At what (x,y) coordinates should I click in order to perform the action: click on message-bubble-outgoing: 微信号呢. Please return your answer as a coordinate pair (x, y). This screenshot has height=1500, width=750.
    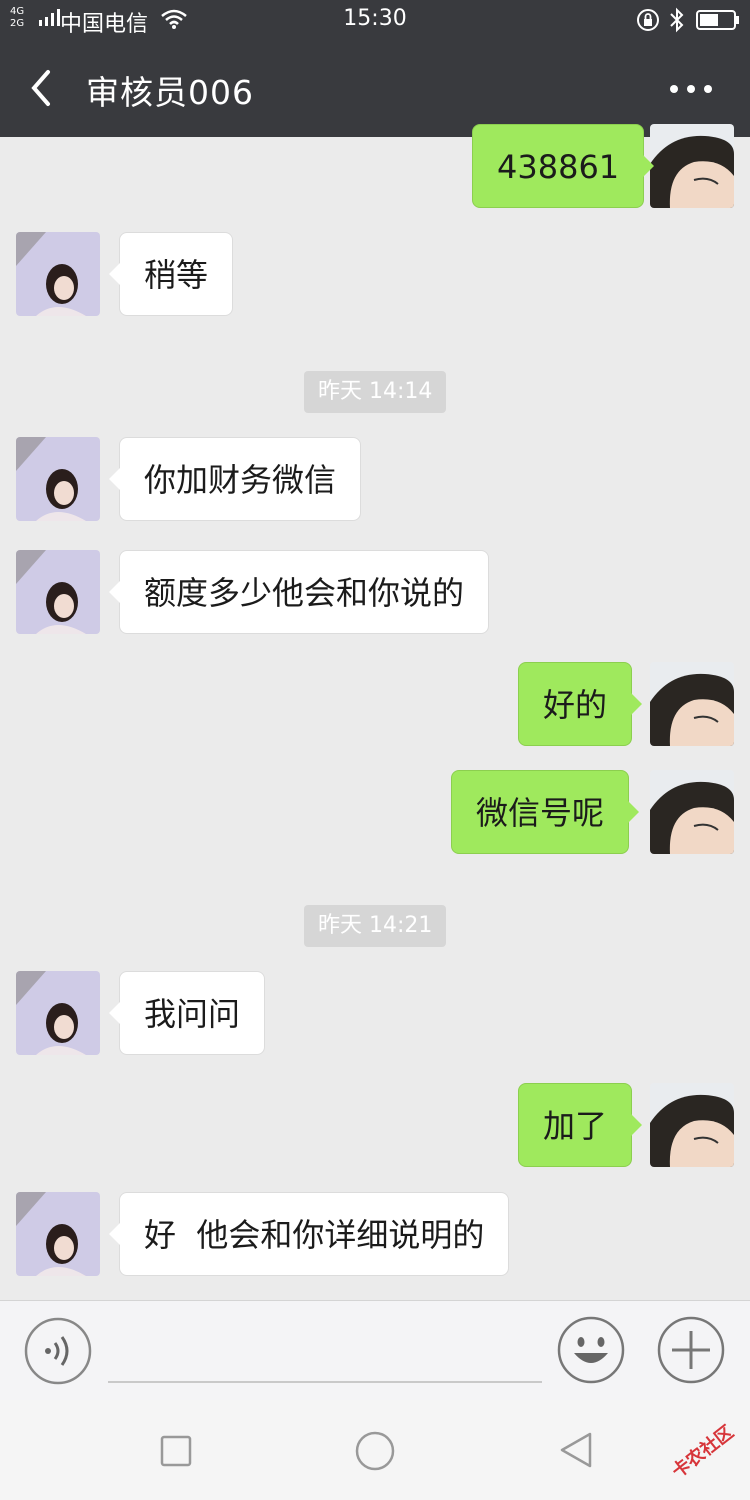
    Looking at the image, I should click on (545, 812).